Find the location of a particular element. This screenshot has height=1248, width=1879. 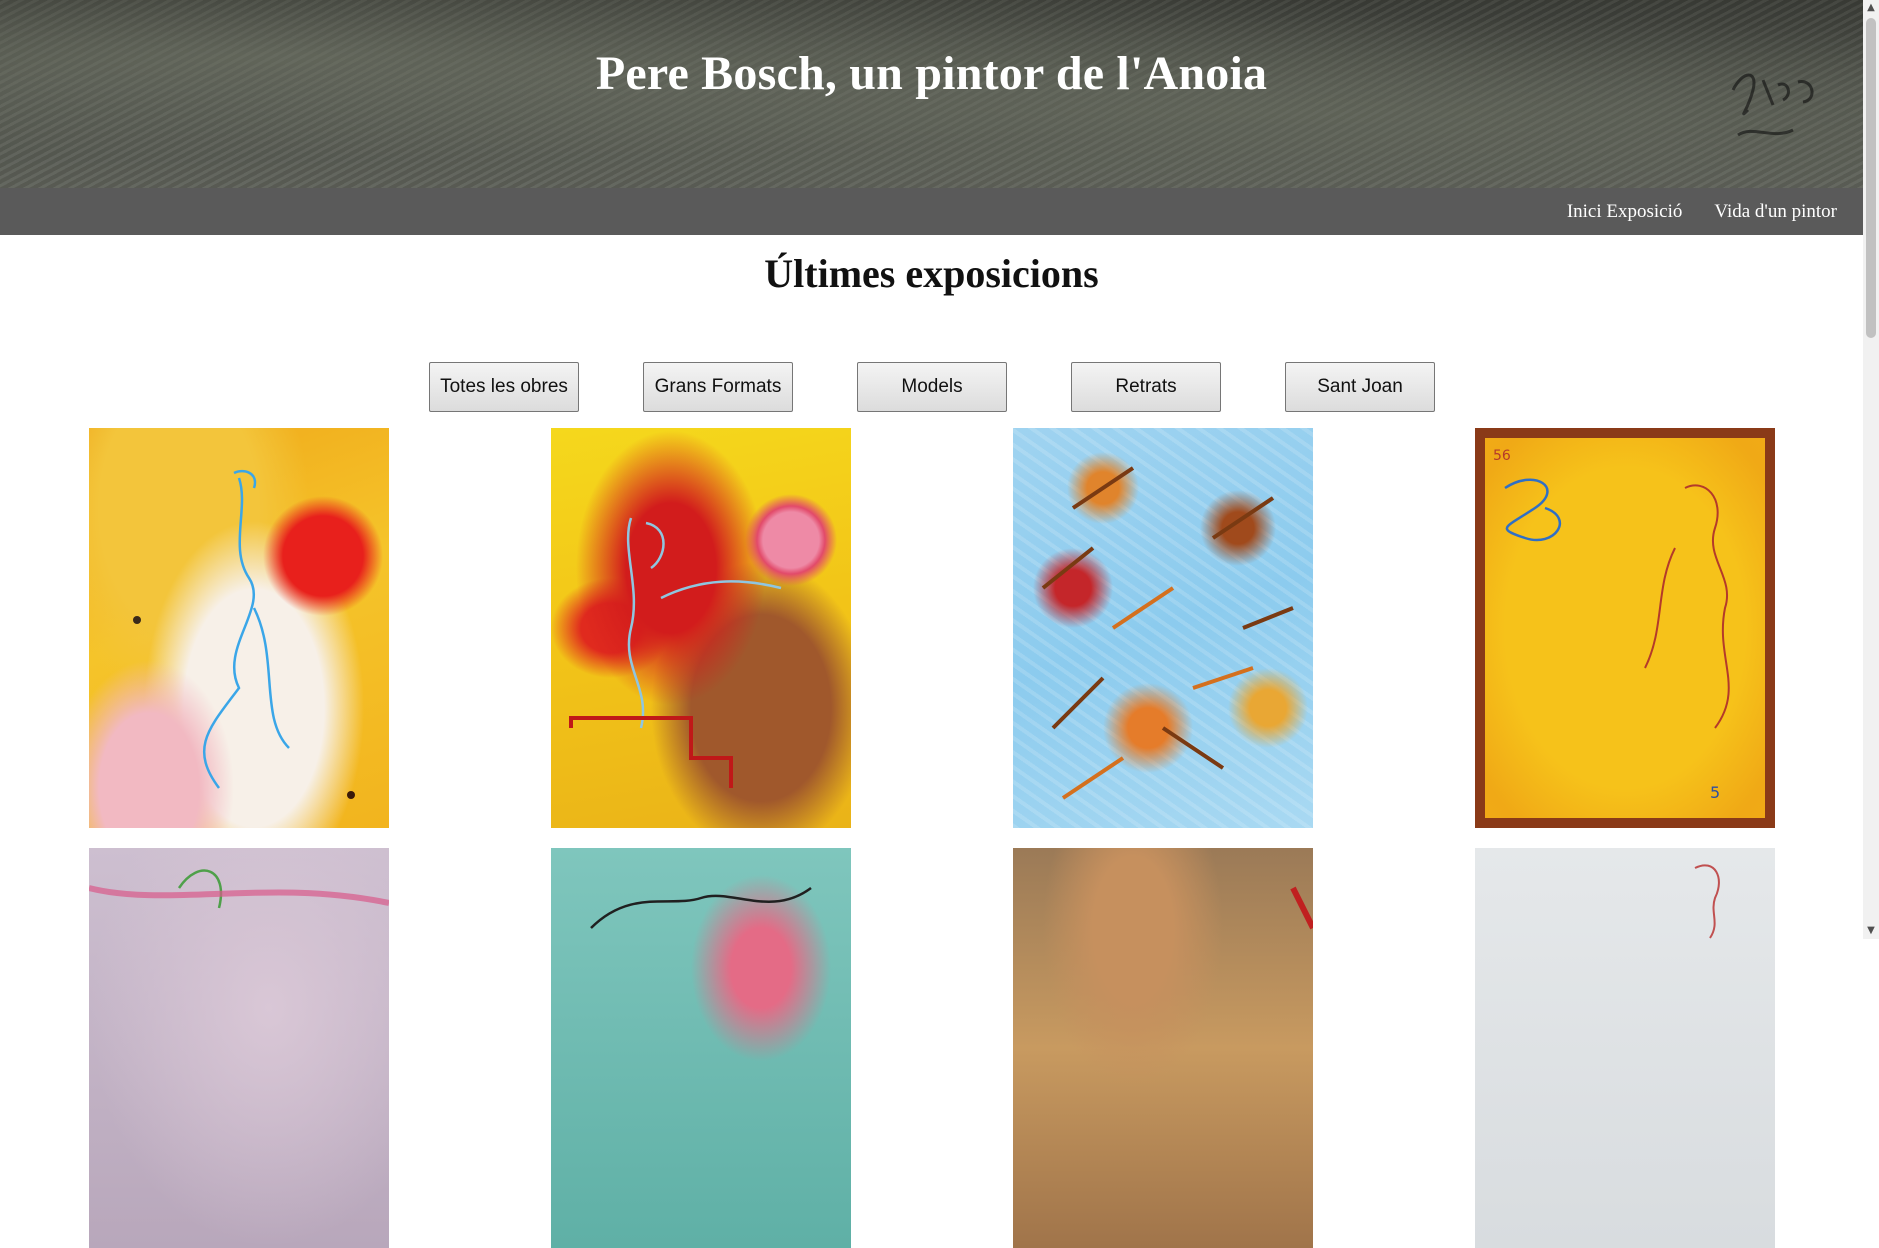

scrollbar-thumb is located at coordinates (1871, 178).